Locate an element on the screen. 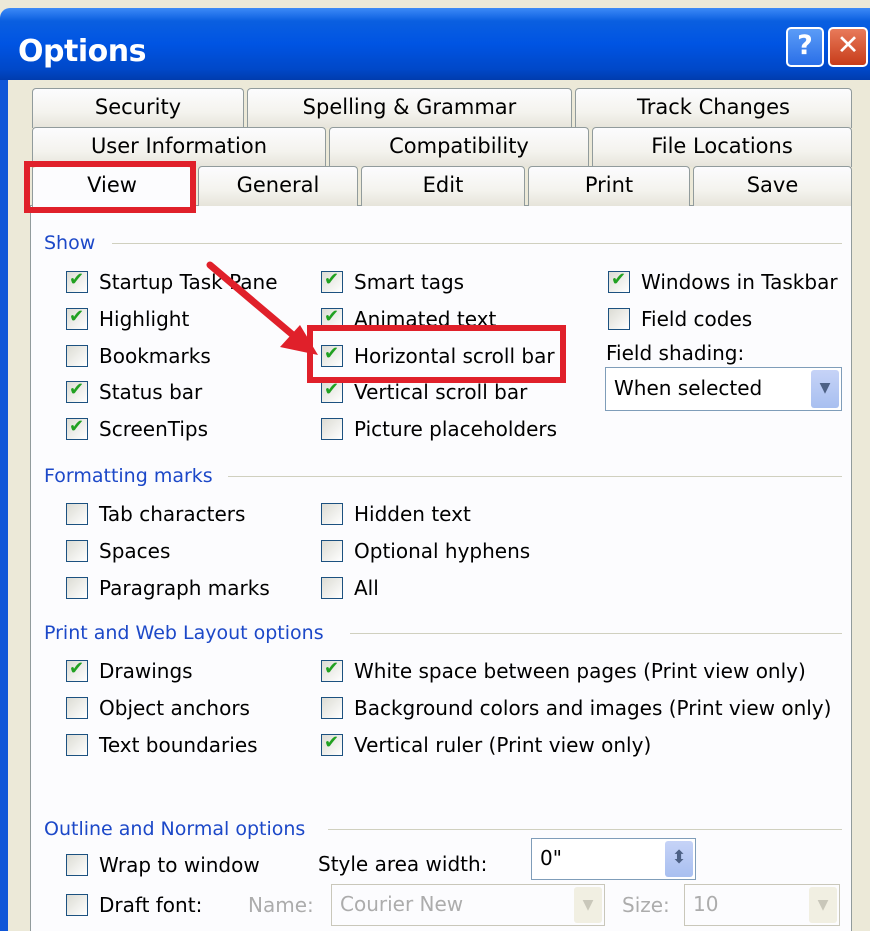  field-shading-label: Field shading: is located at coordinates (675, 353).